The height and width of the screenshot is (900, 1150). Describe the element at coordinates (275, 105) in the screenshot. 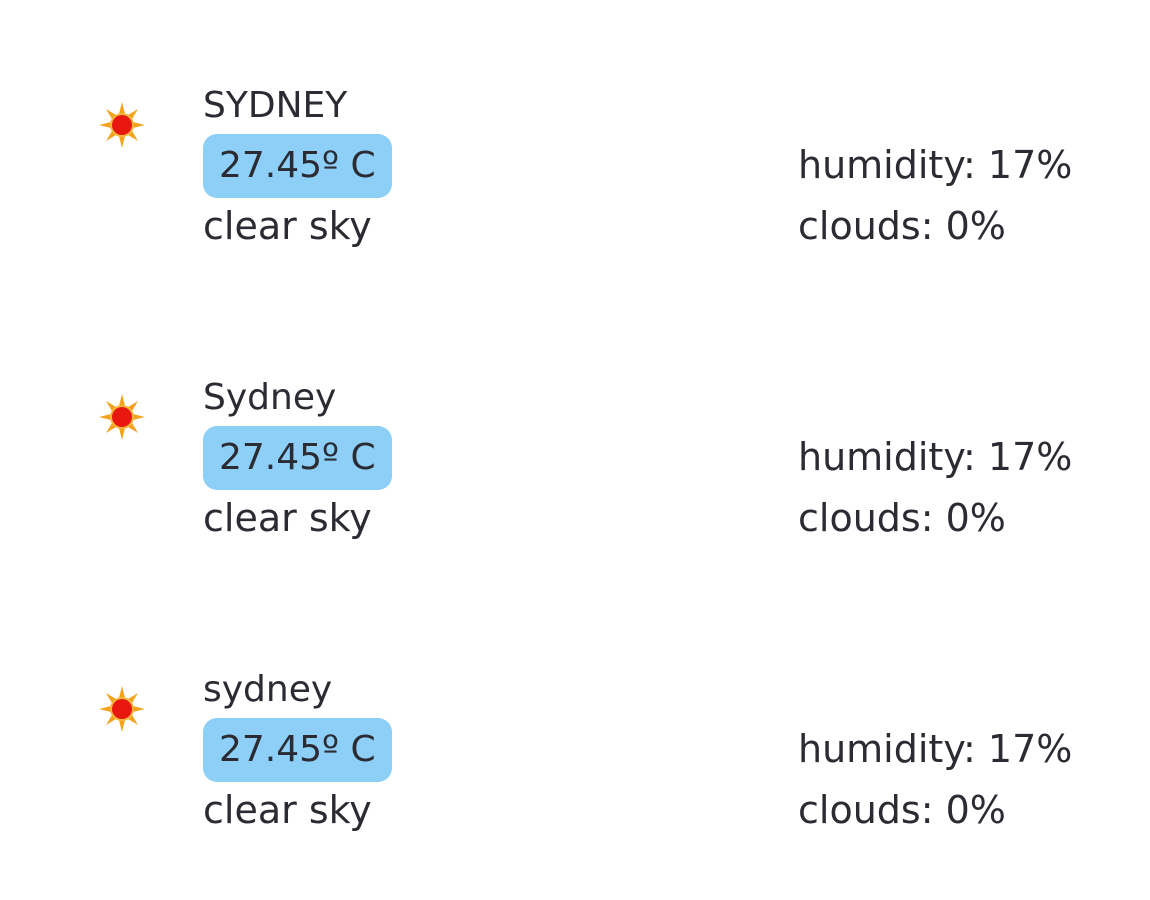

I see `city-name: SYDNEY` at that location.